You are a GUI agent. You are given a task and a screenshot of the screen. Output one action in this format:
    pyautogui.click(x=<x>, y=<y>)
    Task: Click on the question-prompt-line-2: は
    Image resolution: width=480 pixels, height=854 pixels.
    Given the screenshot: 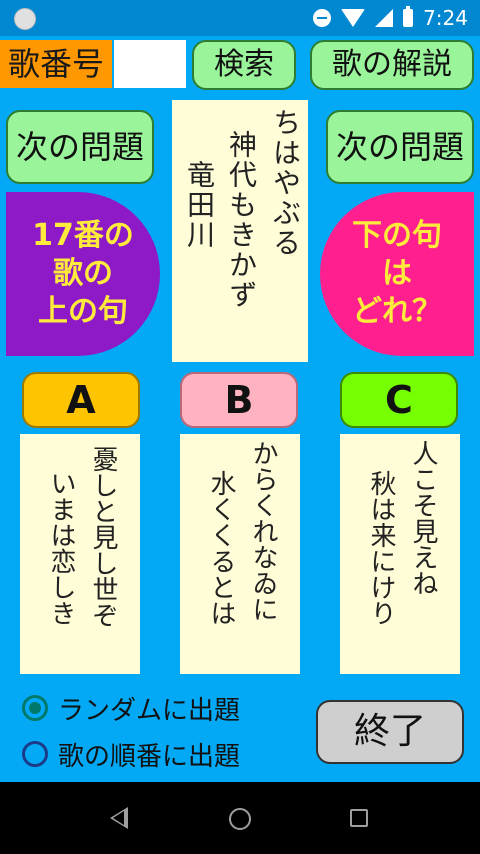 What is the action you would take?
    pyautogui.click(x=397, y=273)
    